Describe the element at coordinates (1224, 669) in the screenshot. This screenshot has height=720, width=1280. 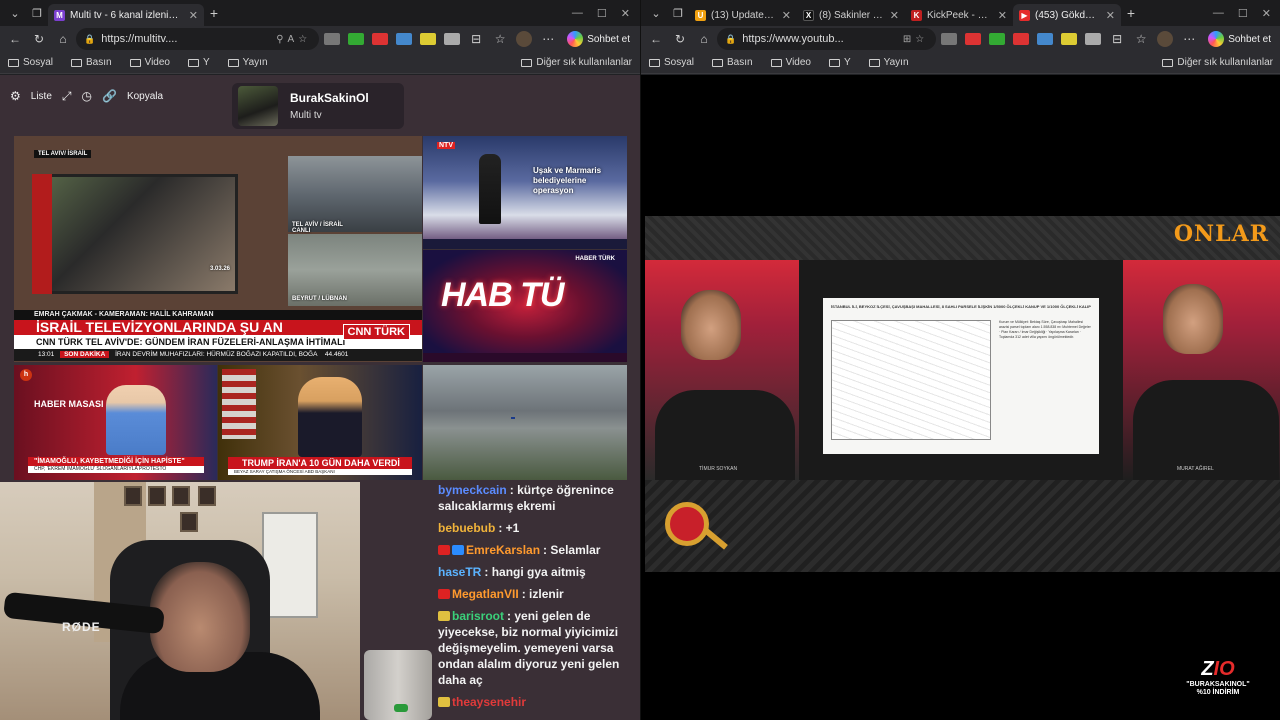
I see `sponsor-logo-accent: IO` at that location.